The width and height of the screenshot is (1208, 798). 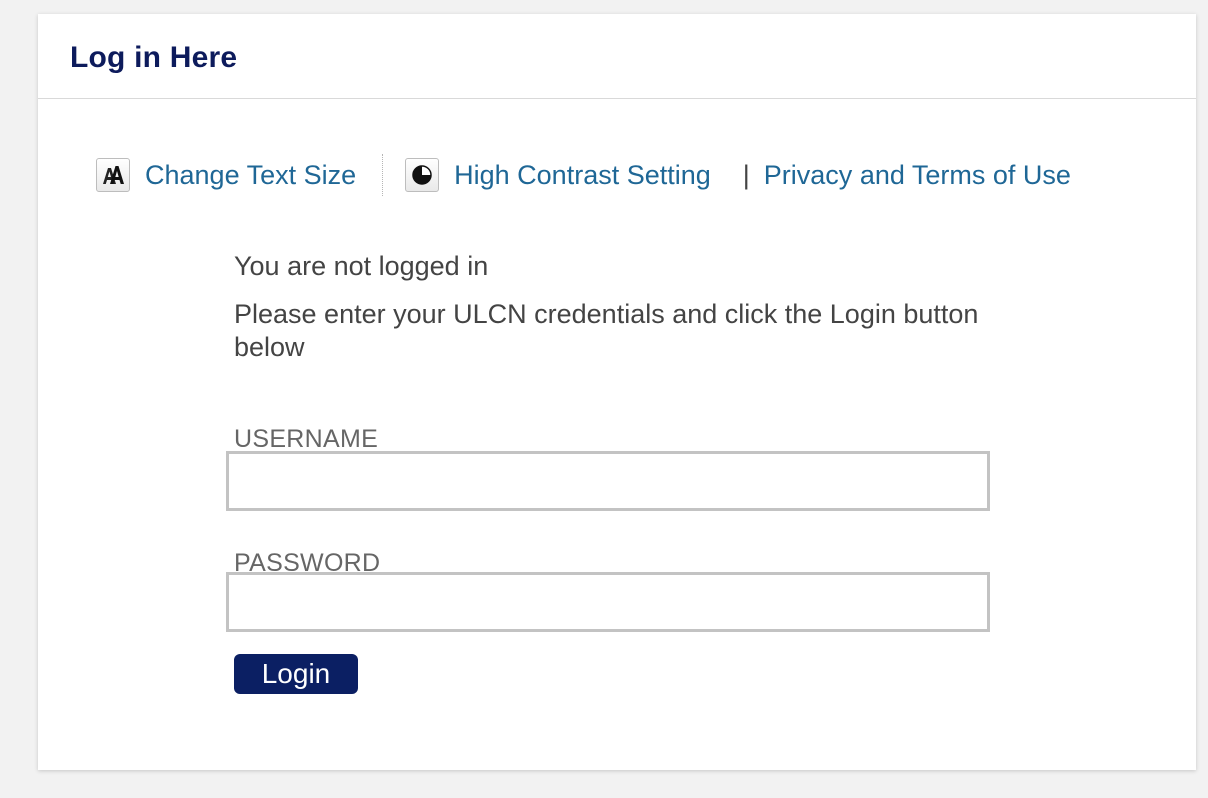 I want to click on login-status: You are not logged in, so click(x=361, y=266).